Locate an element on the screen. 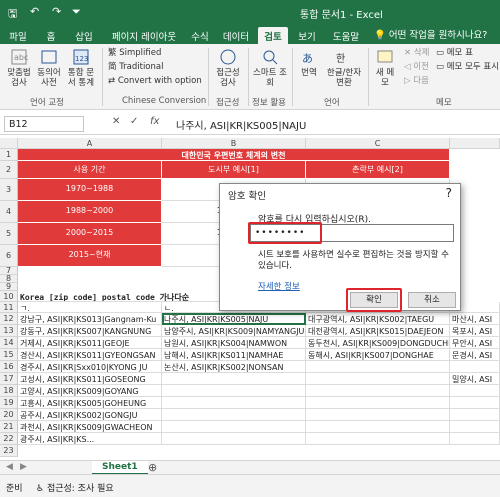 This screenshot has height=497, width=500. row-header: 11 is located at coordinates (9, 307).